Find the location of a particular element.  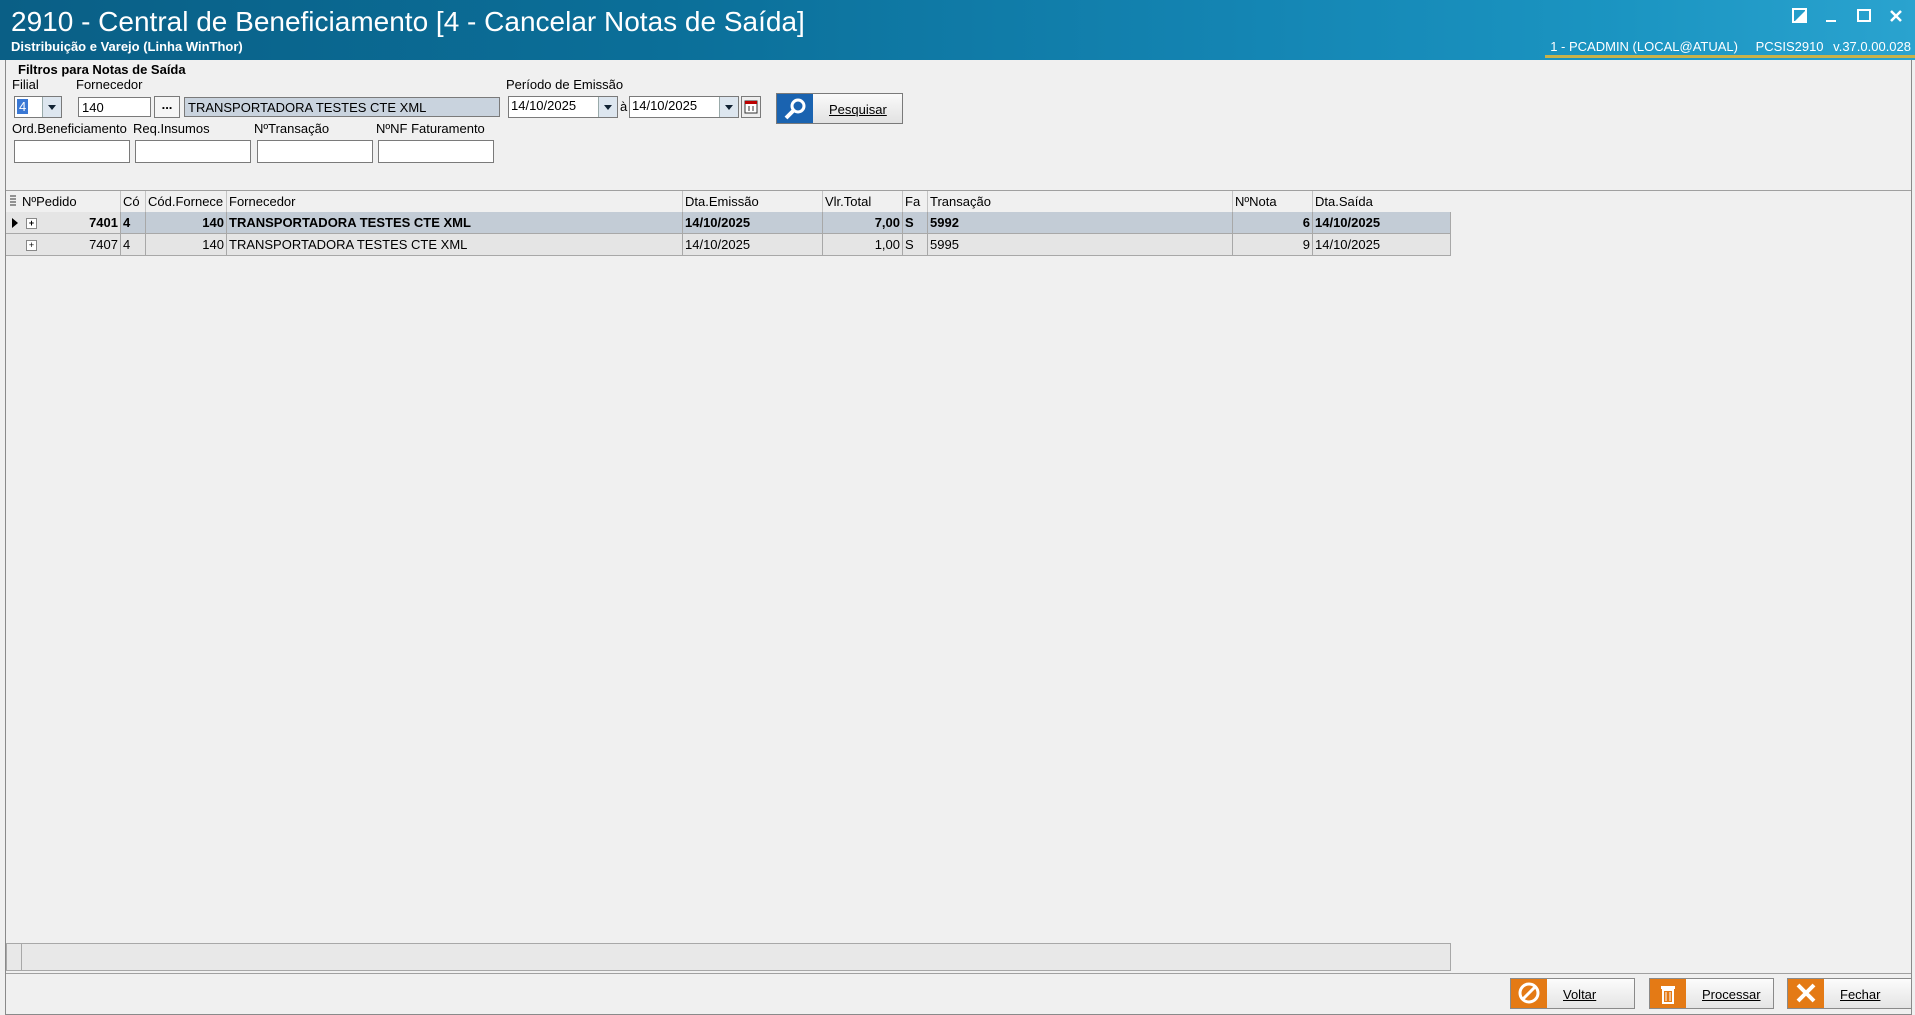

data-fim-value: 14/10/2025 is located at coordinates (665, 105).